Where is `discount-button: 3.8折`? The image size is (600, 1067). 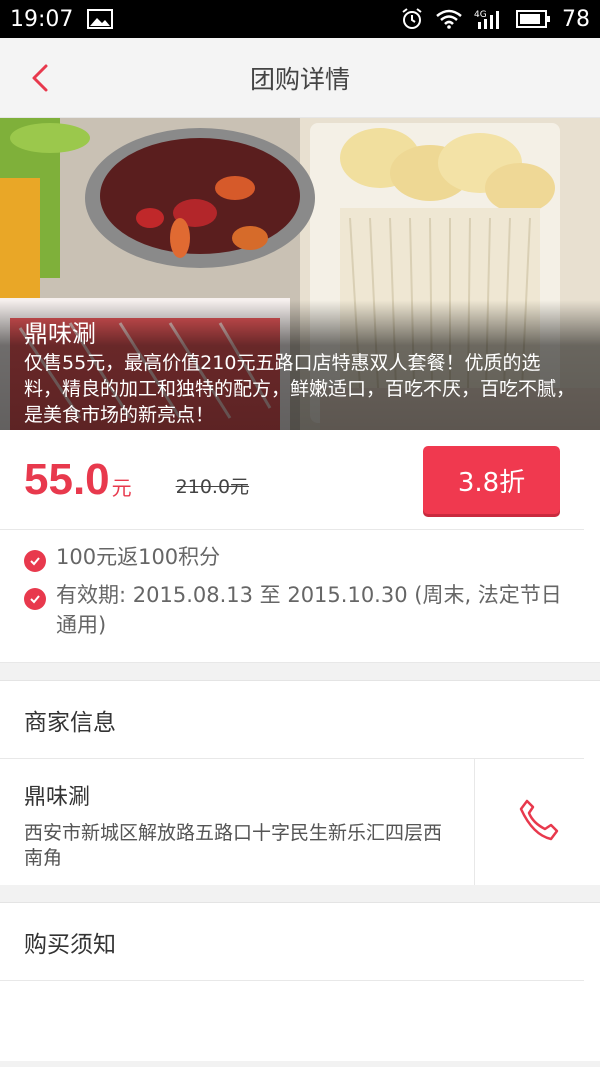 discount-button: 3.8折 is located at coordinates (491, 480).